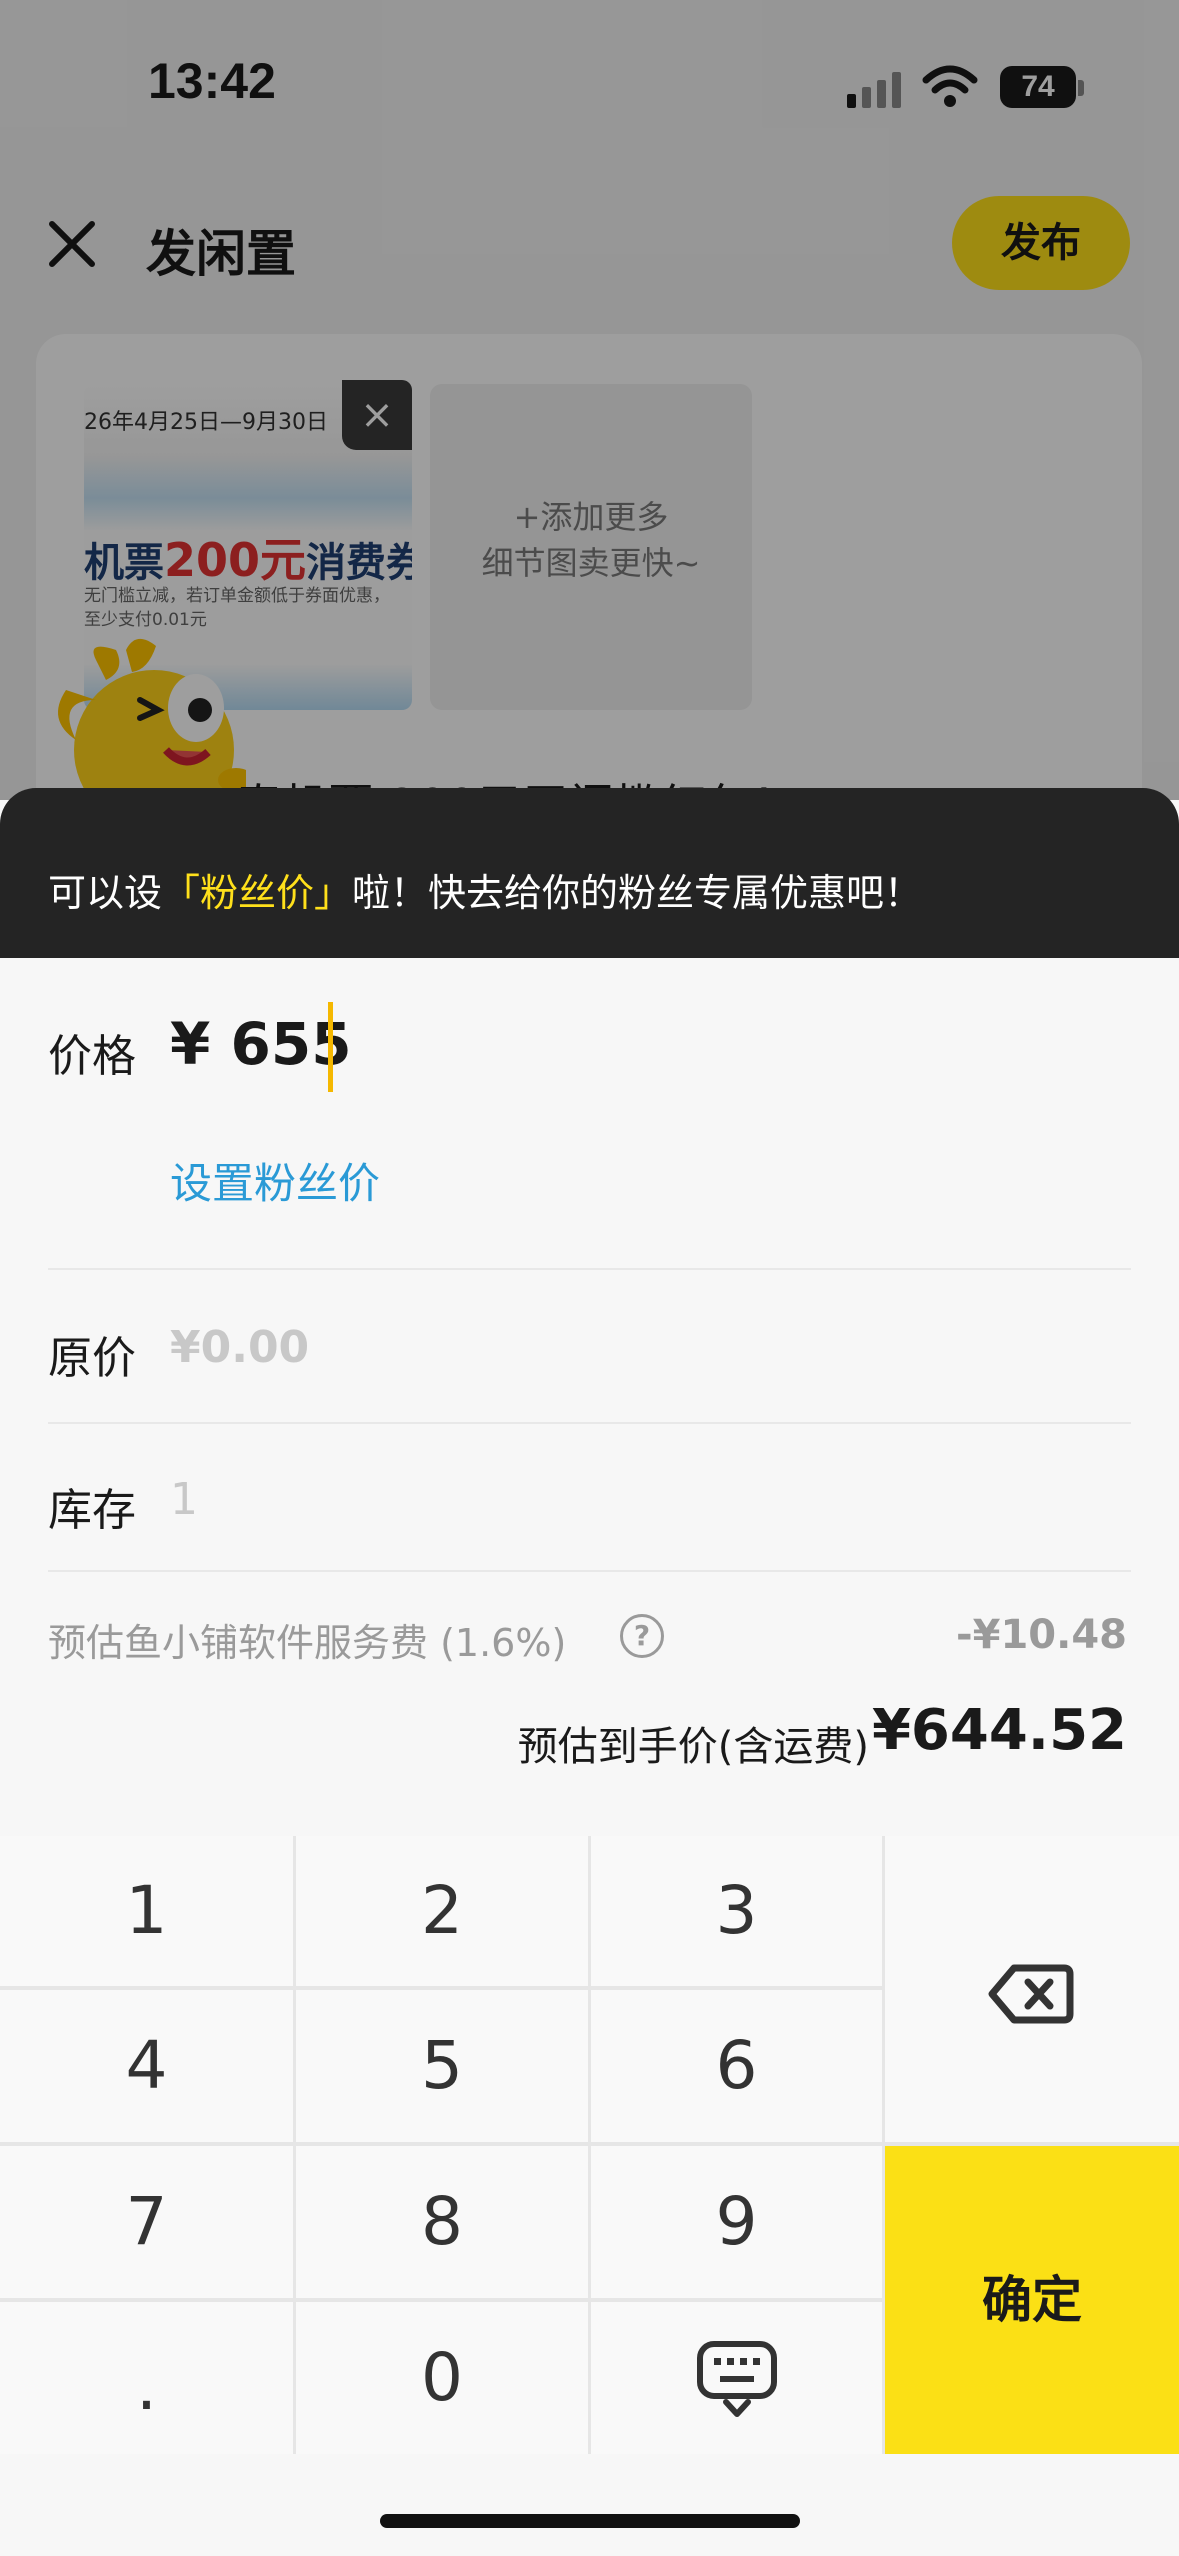 The height and width of the screenshot is (2556, 1179). I want to click on backspace-icon, so click(1031, 1994).